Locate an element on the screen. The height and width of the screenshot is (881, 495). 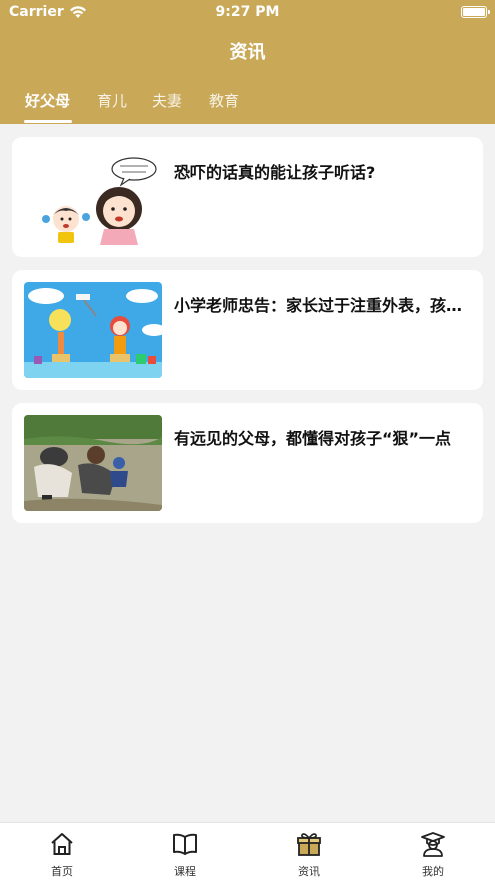
family-field-photo is located at coordinates (93, 463).